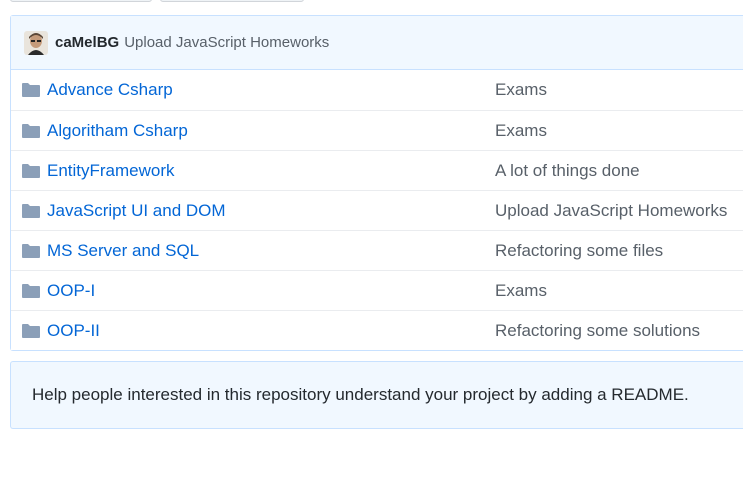  What do you see at coordinates (377, 43) in the screenshot?
I see `commit-tease: caMelBG Upload JavaScript Homeworks` at bounding box center [377, 43].